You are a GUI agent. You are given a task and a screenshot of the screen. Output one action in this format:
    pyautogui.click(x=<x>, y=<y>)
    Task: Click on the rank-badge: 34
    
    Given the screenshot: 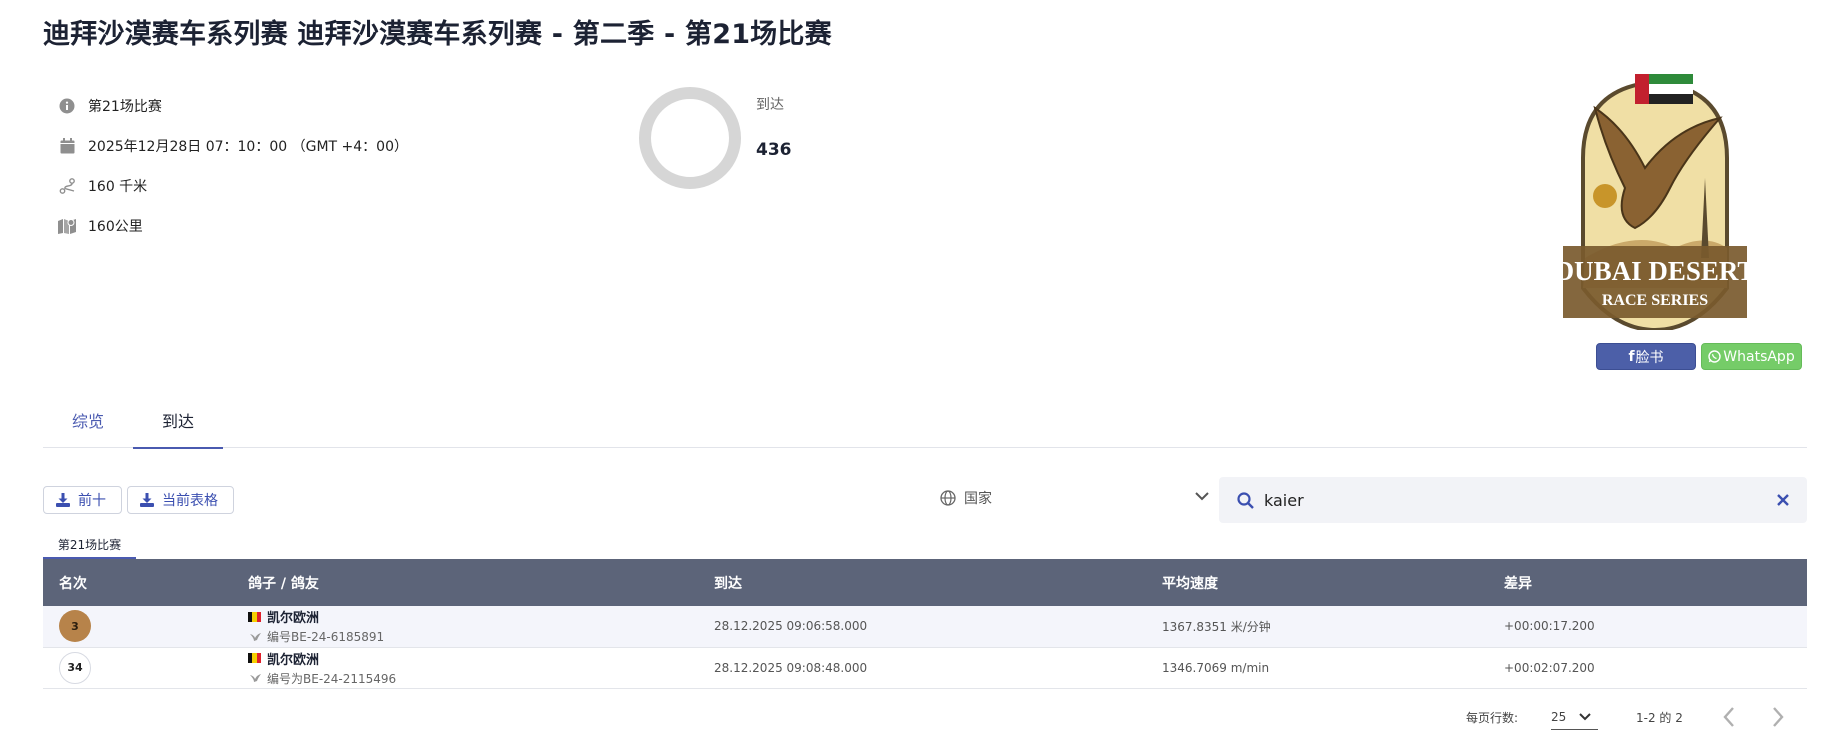 What is the action you would take?
    pyautogui.click(x=75, y=667)
    